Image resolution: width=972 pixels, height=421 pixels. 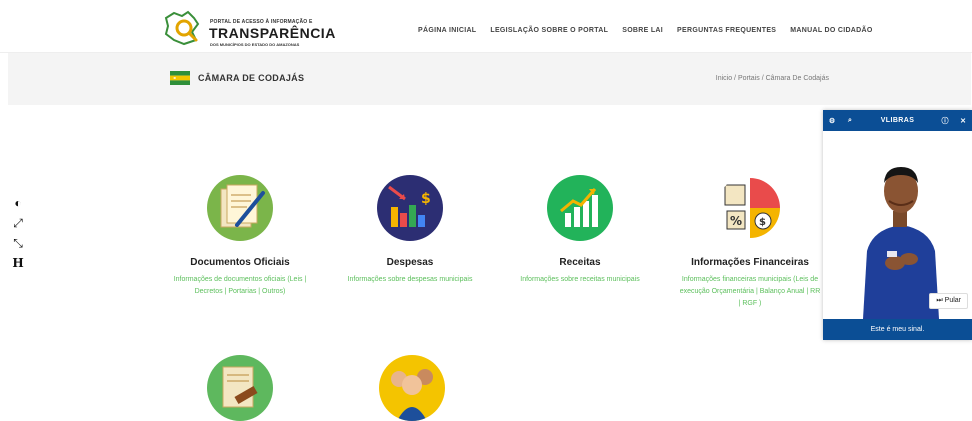 I want to click on card-title: Receitas, so click(x=580, y=262).